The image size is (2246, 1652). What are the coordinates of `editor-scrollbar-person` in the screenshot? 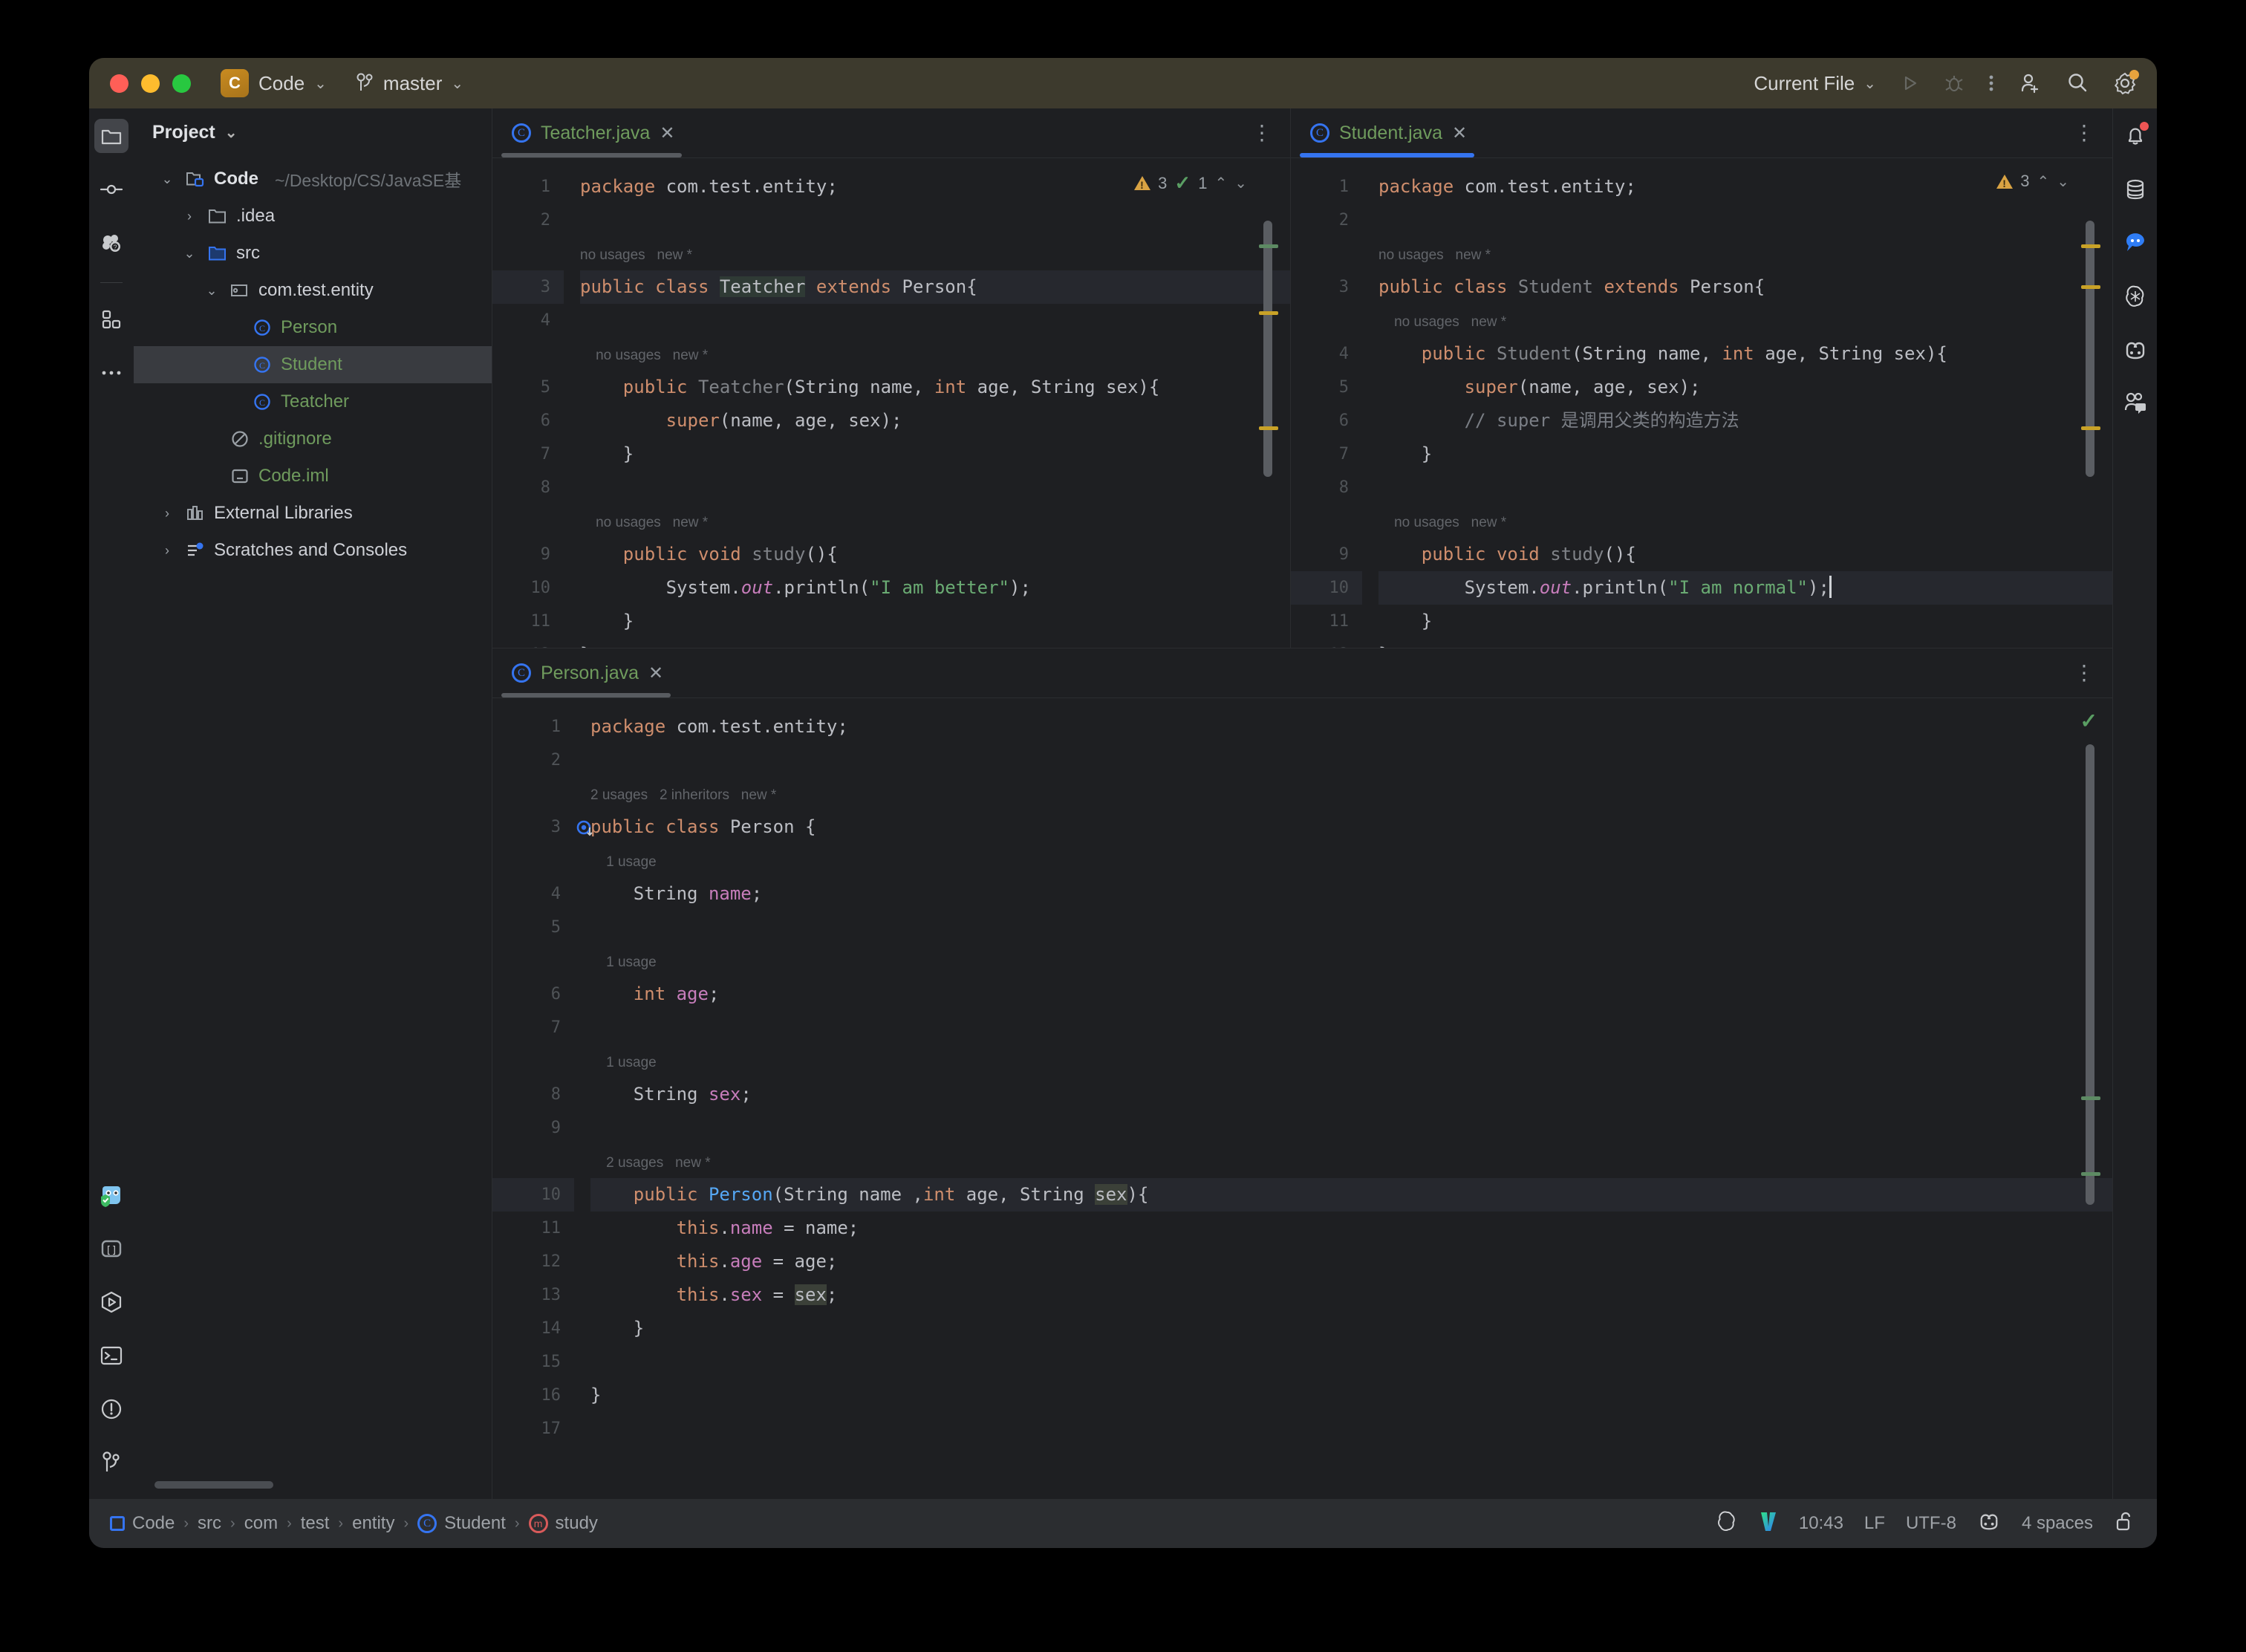 It's located at (2090, 1102).